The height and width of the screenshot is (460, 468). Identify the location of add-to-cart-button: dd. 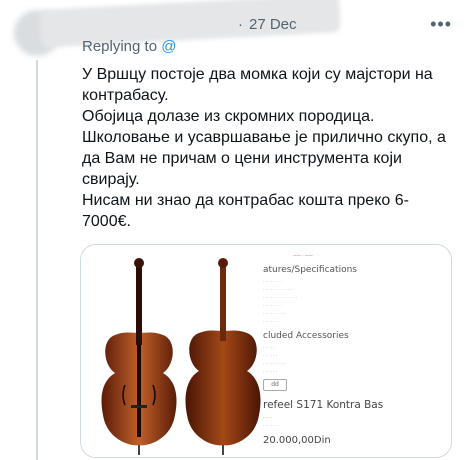
(275, 385).